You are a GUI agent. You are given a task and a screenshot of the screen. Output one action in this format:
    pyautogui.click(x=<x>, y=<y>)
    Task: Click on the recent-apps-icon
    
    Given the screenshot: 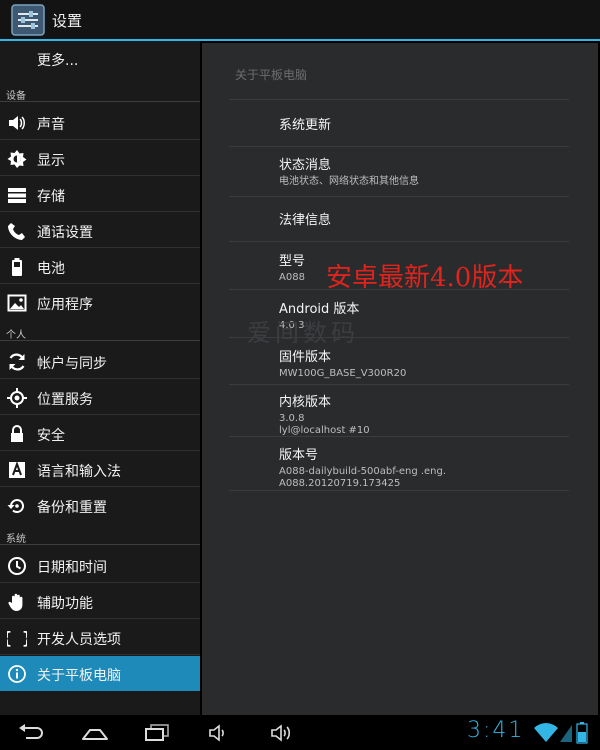 What is the action you would take?
    pyautogui.click(x=157, y=733)
    